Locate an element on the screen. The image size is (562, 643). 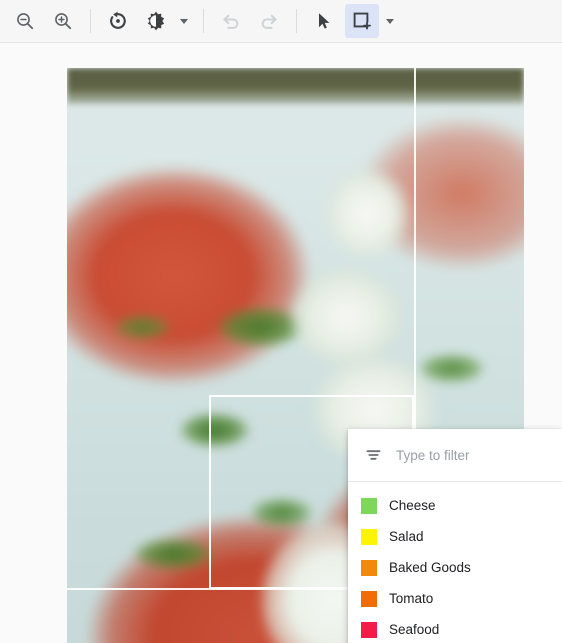
add-bounding-box-button is located at coordinates (362, 21).